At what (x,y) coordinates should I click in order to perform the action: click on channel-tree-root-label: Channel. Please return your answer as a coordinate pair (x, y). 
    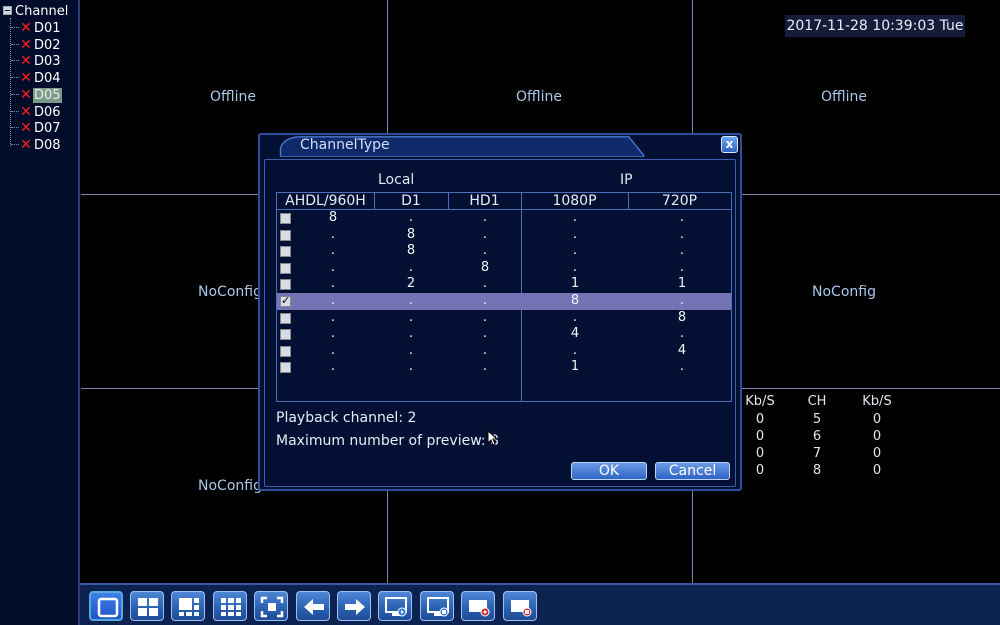
    Looking at the image, I should click on (42, 11).